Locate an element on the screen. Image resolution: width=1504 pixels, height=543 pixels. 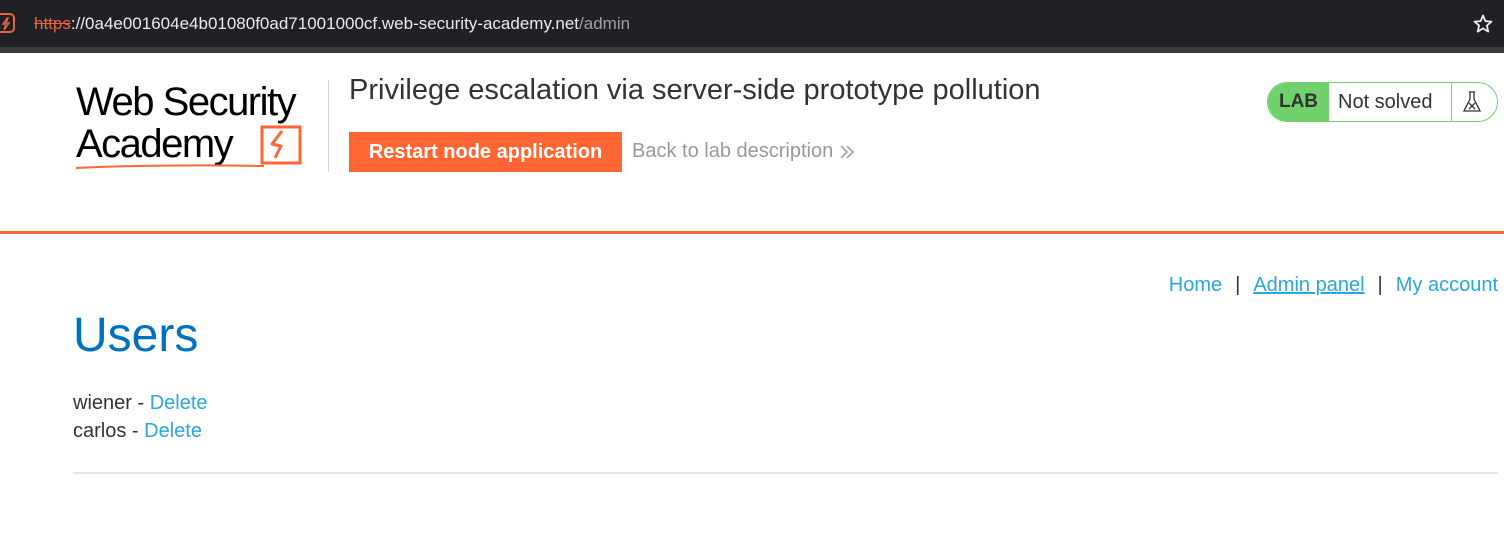
toolbar-divider is located at coordinates (752, 50).